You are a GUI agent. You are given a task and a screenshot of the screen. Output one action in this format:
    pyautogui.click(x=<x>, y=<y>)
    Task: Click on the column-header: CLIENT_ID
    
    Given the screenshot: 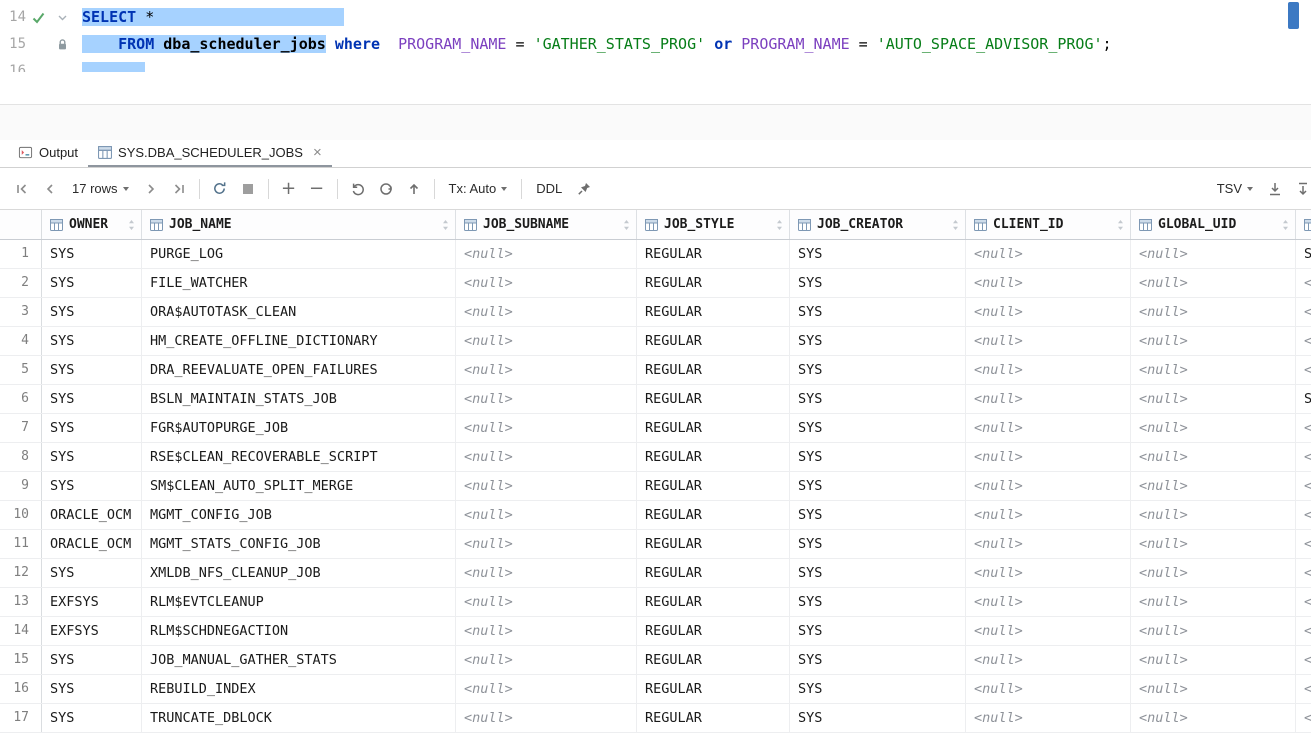 What is the action you would take?
    pyautogui.click(x=1048, y=224)
    